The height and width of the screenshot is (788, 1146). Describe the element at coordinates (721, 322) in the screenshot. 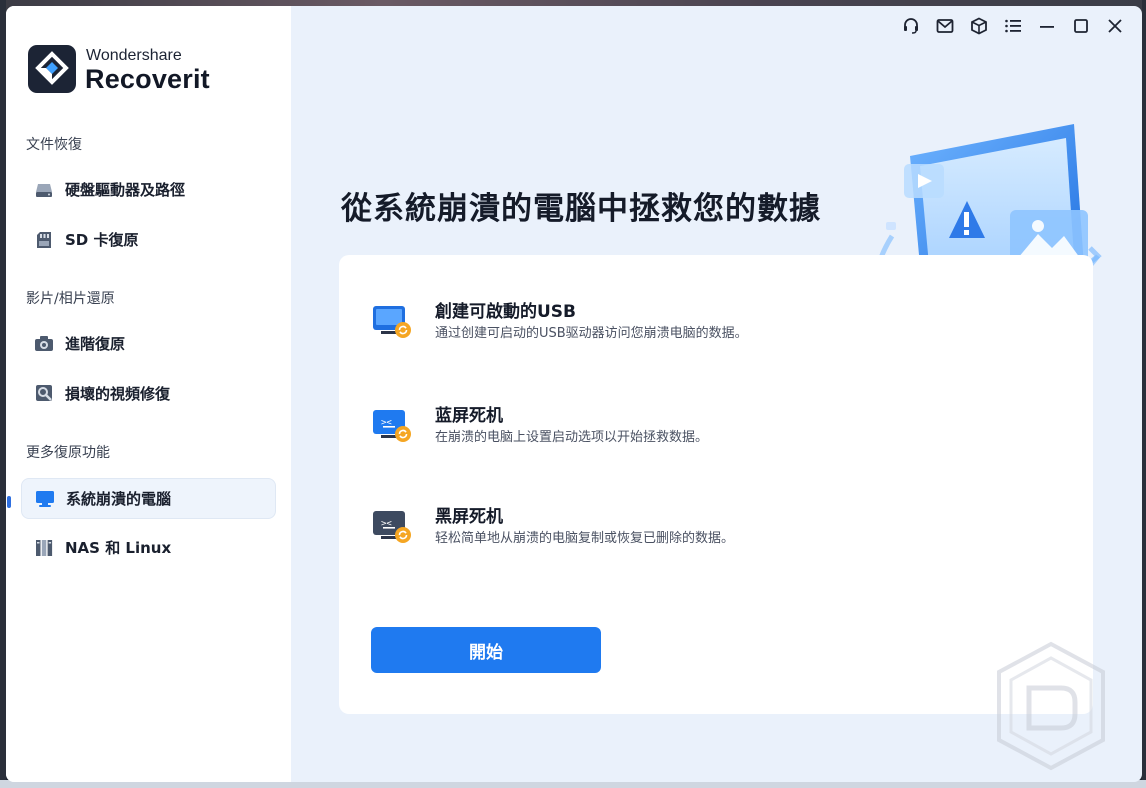

I see `option-bootable-usb: 創建可啟動的USB 通过创建可启动的USB驱动器访问您崩溃电脑的数据。` at that location.